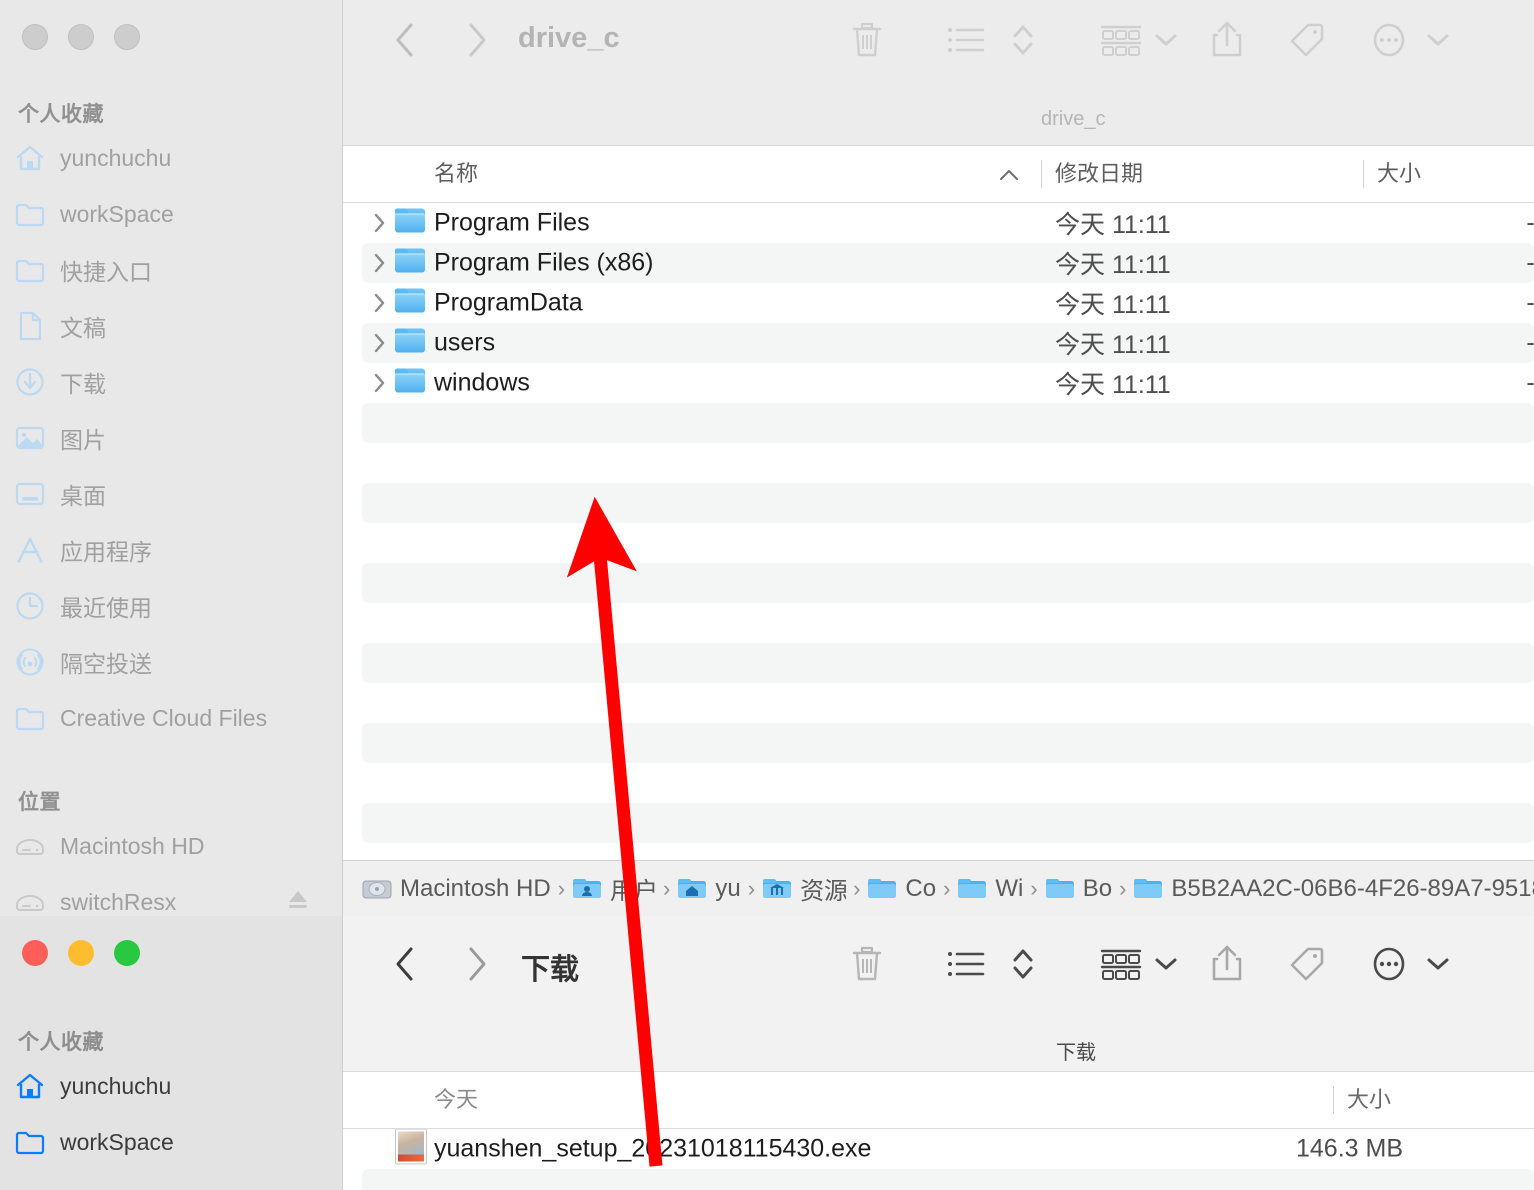  What do you see at coordinates (30, 846) in the screenshot?
I see `harddisk-icon` at bounding box center [30, 846].